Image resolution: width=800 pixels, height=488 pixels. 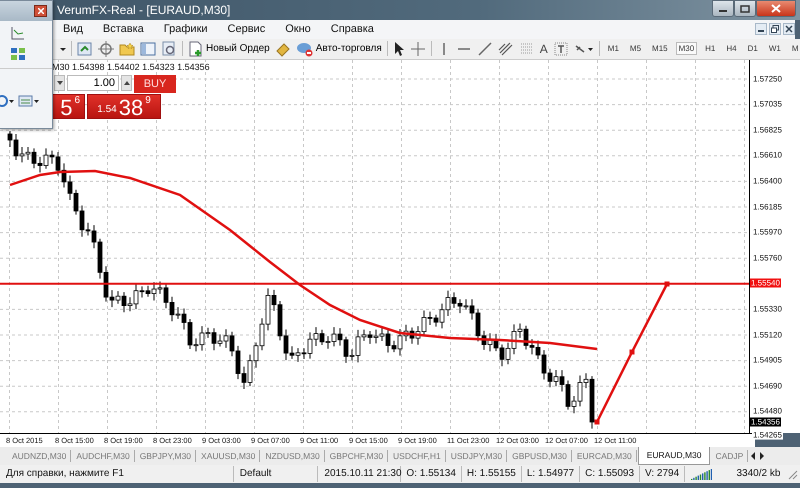 What do you see at coordinates (293, 456) in the screenshot?
I see `chart-tab: NZDUSD,M30` at bounding box center [293, 456].